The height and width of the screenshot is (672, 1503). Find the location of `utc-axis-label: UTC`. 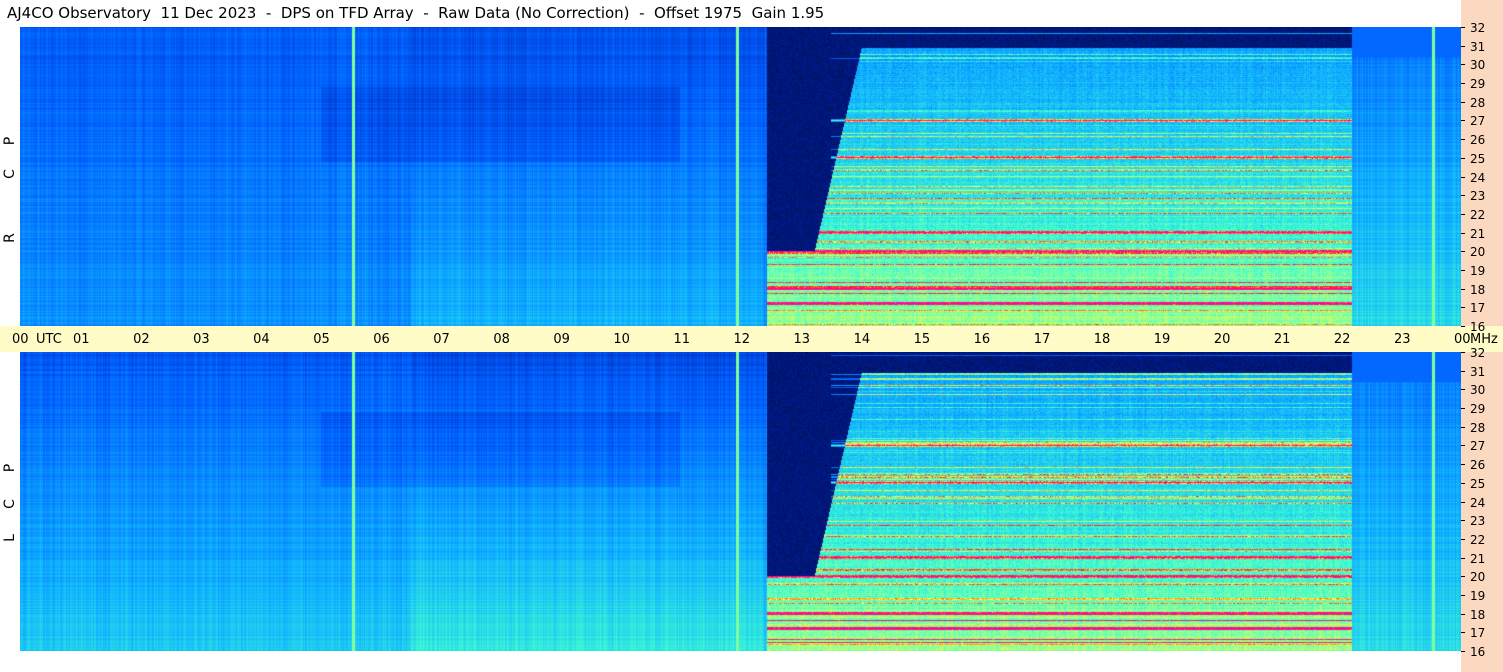

utc-axis-label: UTC is located at coordinates (49, 339).